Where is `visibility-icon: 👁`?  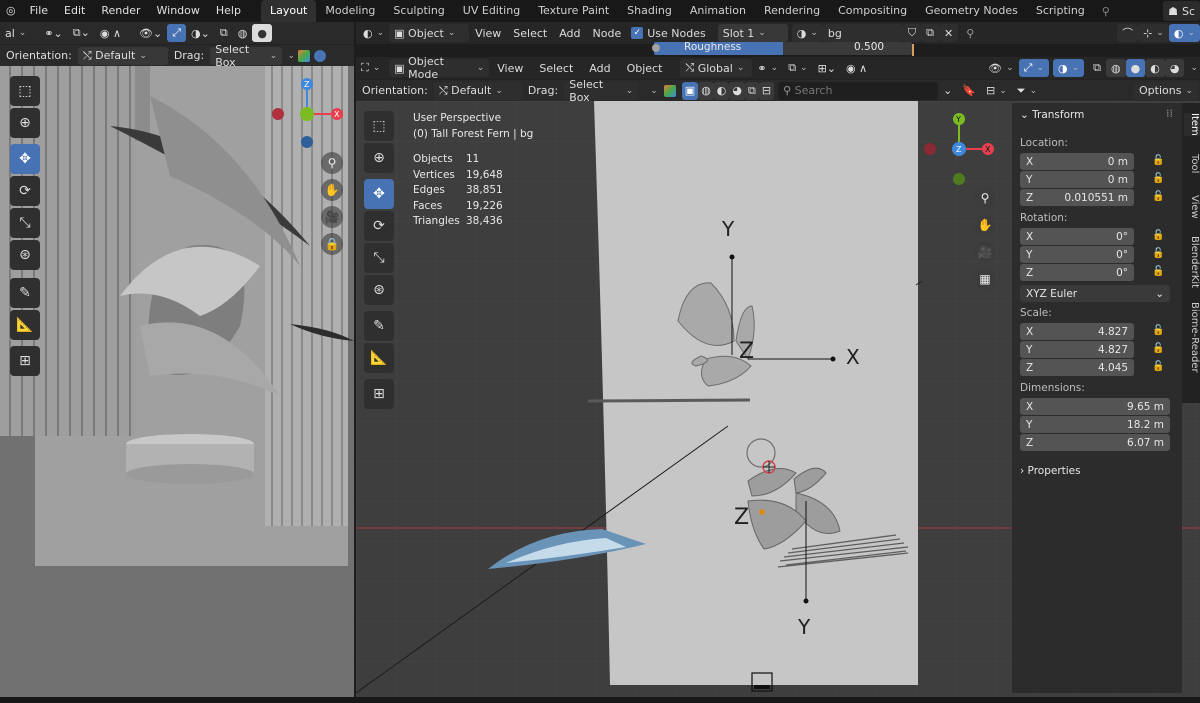
visibility-icon: 👁 is located at coordinates (1001, 68).